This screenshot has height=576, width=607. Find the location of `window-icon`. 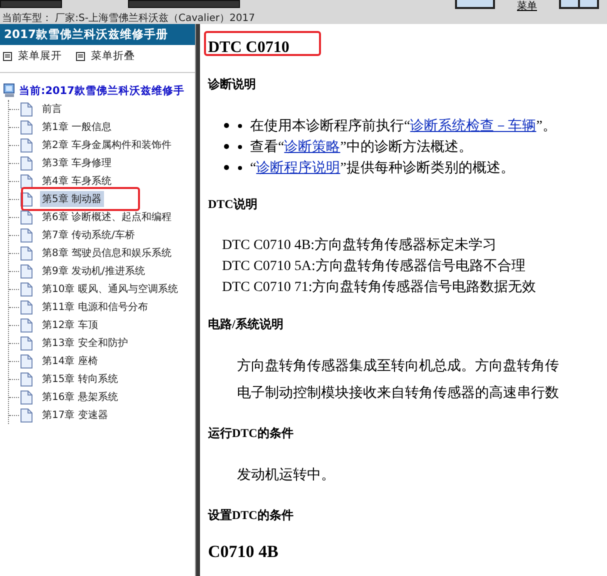

window-icon is located at coordinates (475, 4).